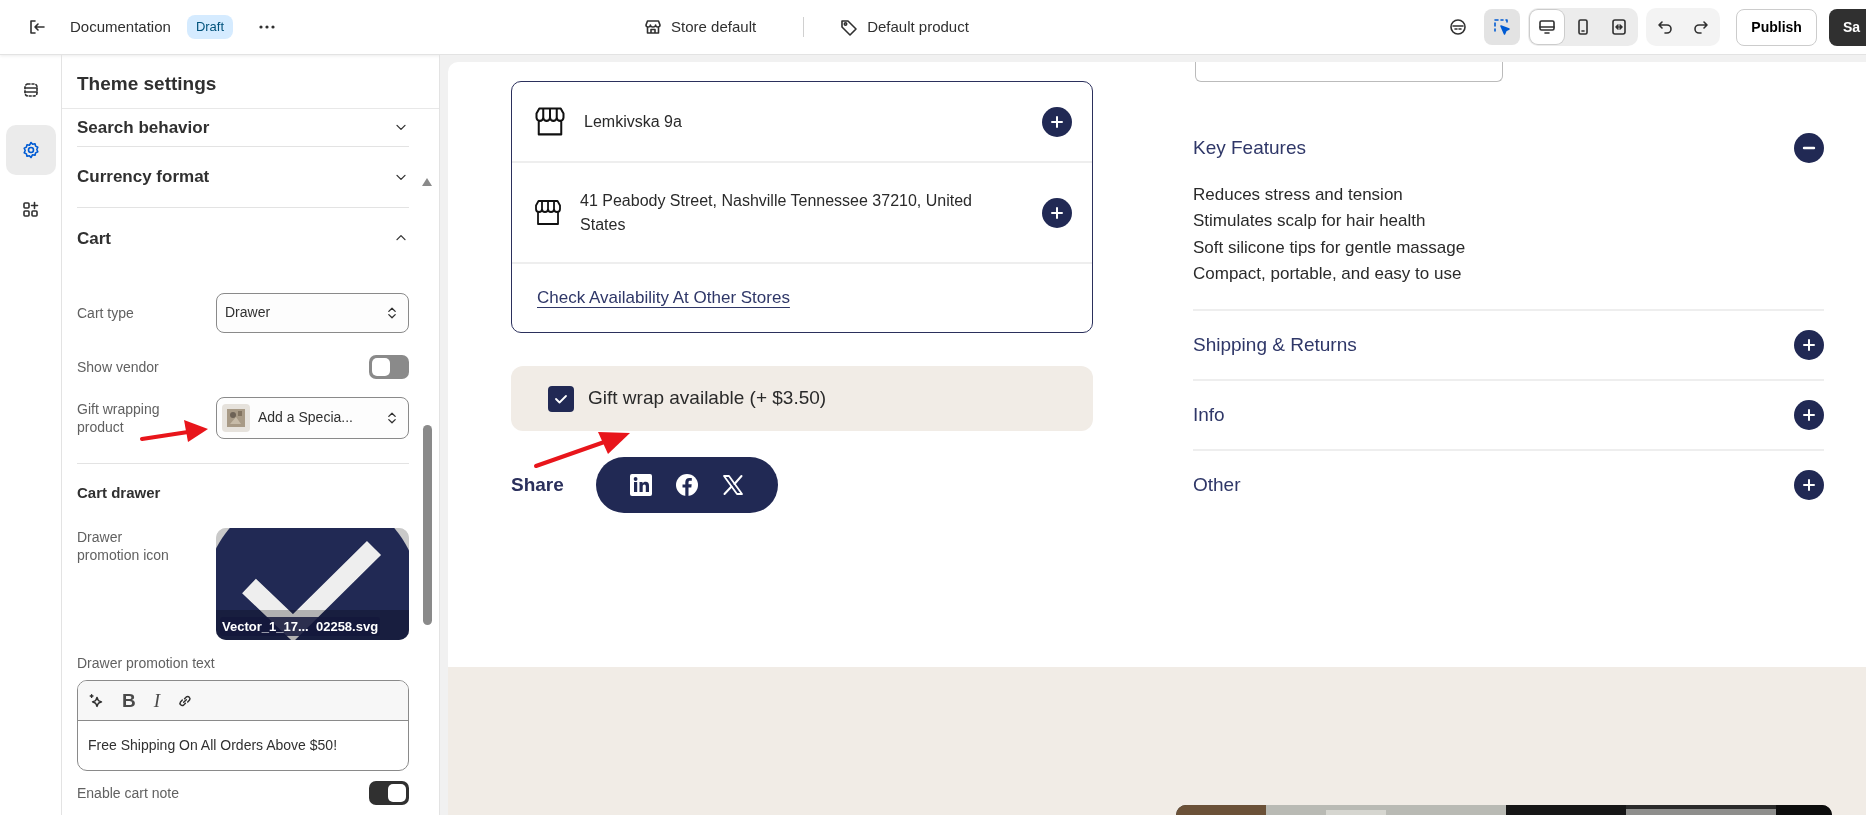 This screenshot has height=815, width=1866. Describe the element at coordinates (1349, 72) in the screenshot. I see `input-field` at that location.